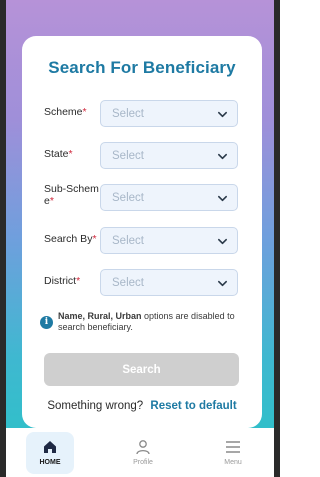 This screenshot has height=477, width=320. I want to click on nav-home: HOME, so click(53, 452).